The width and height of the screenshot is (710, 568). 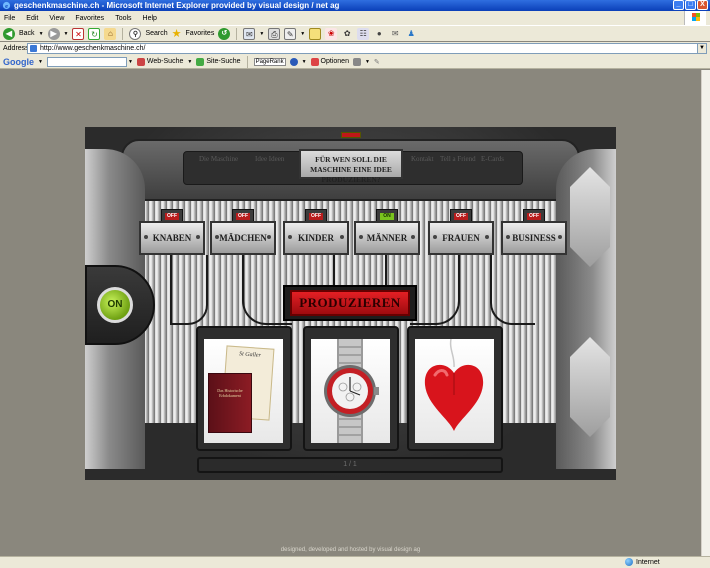 What do you see at coordinates (350, 465) in the screenshot?
I see `result-pager: 1 / 1` at bounding box center [350, 465].